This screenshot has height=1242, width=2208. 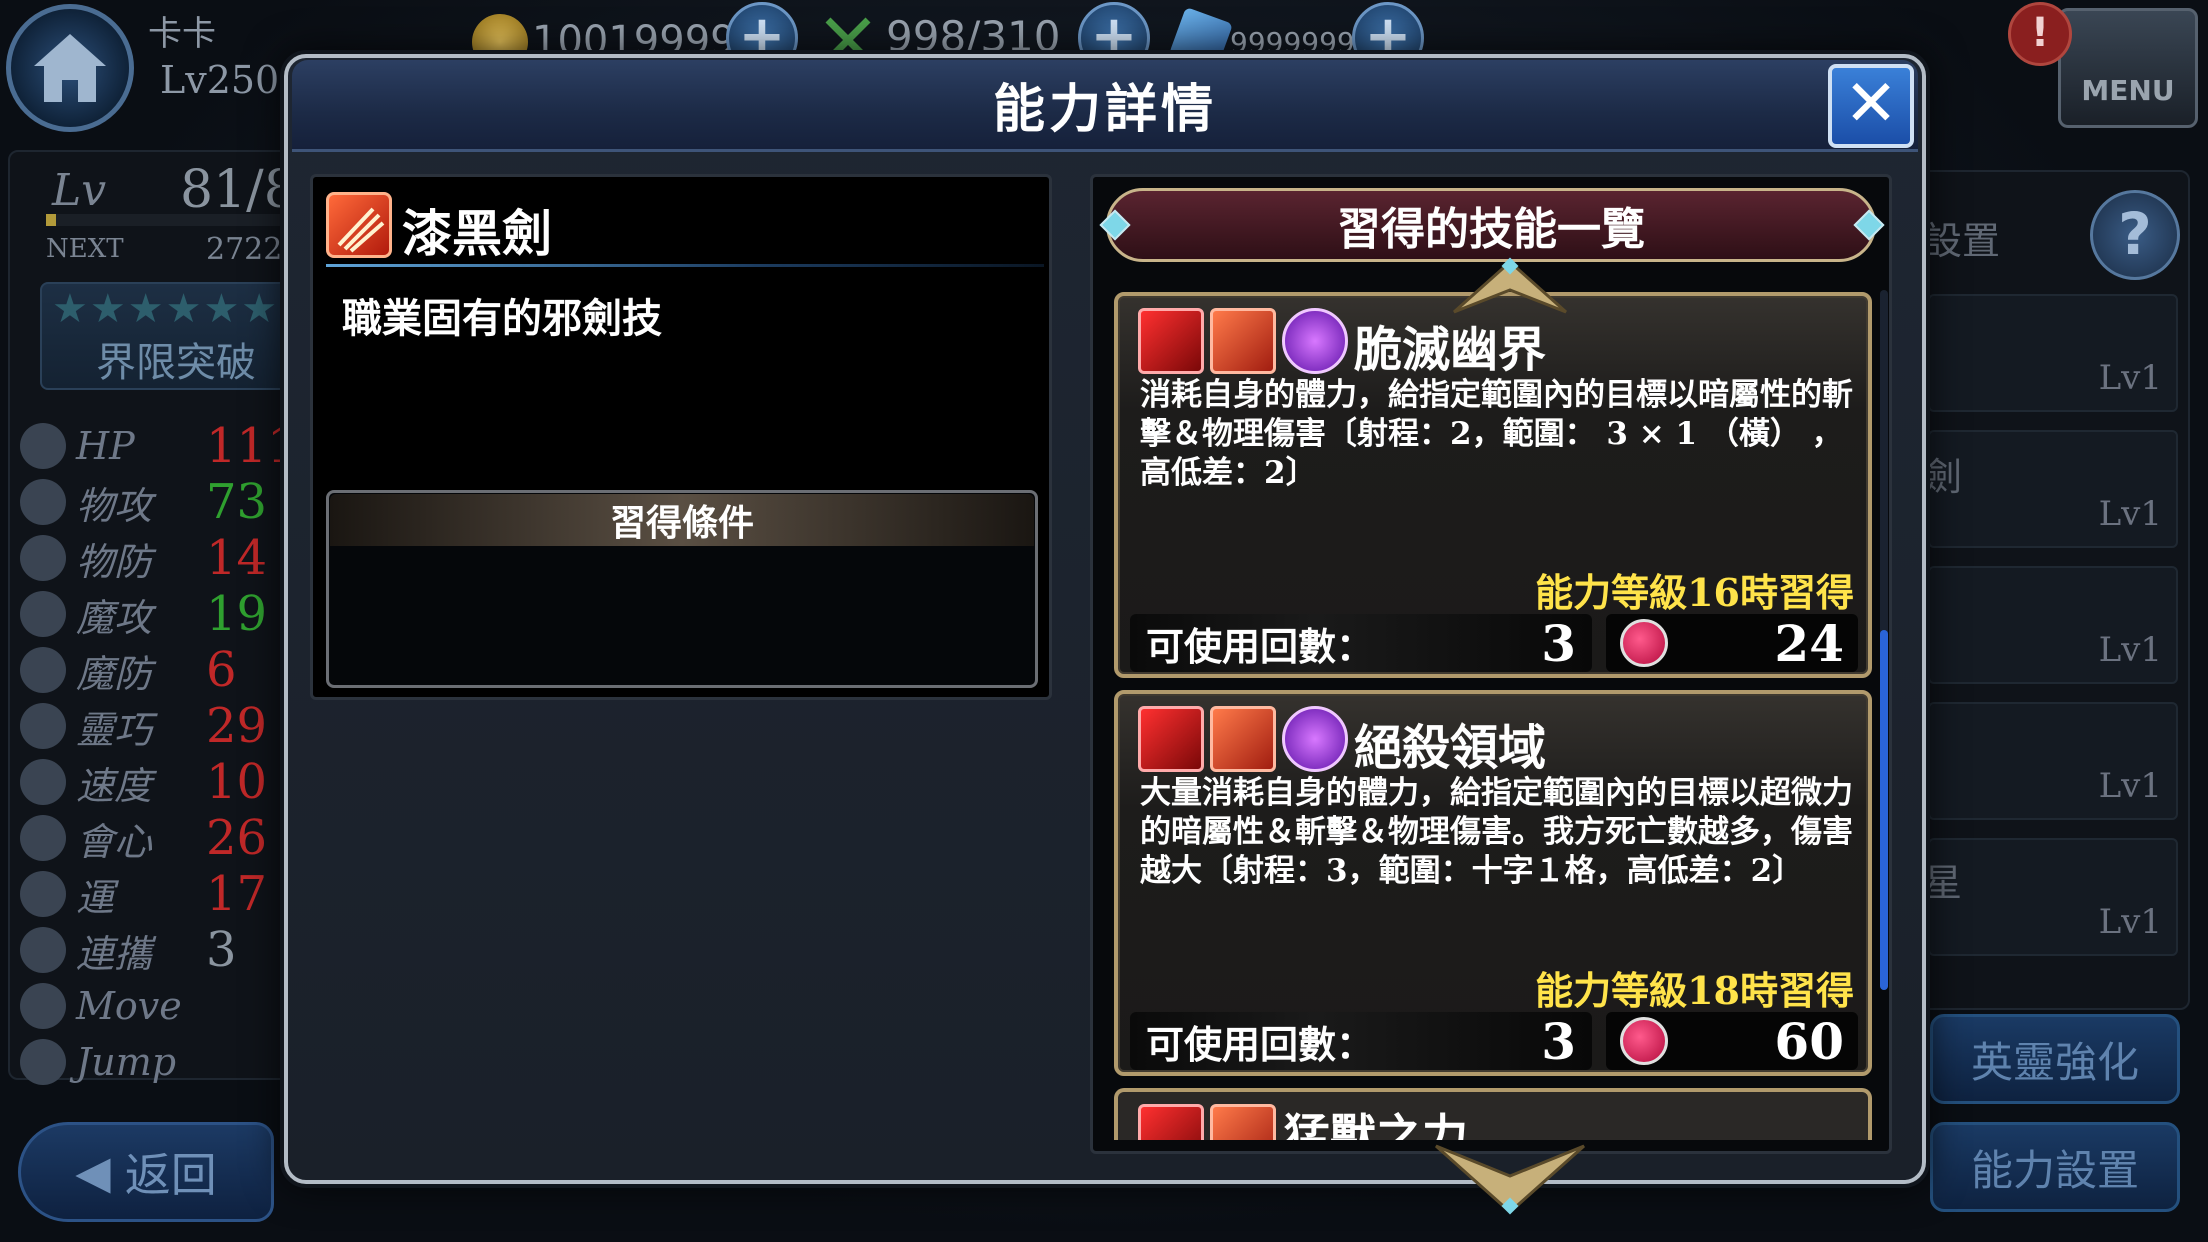 I want to click on right-fragment-2: 劍, so click(x=1943, y=477).